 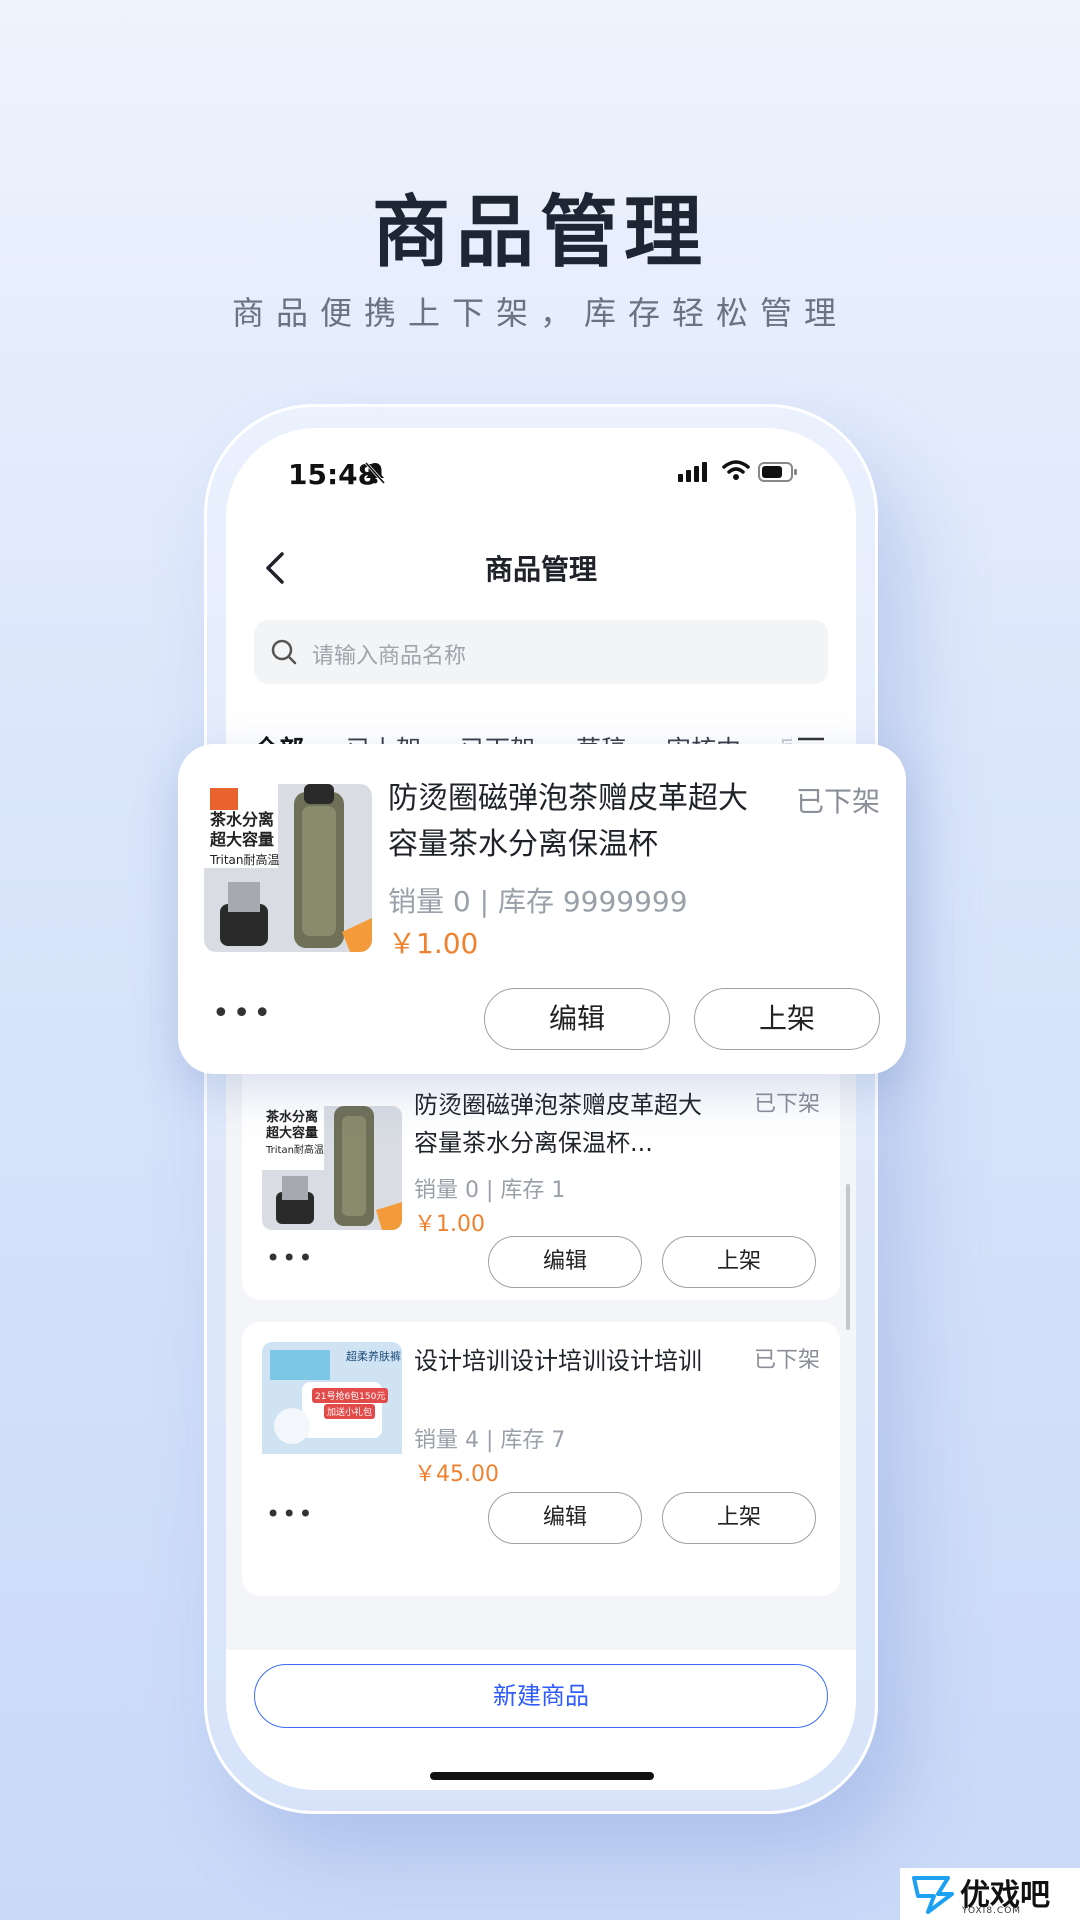 I want to click on hero-subtitle: 商品便携上下架，库存轻松管理, so click(x=539, y=313).